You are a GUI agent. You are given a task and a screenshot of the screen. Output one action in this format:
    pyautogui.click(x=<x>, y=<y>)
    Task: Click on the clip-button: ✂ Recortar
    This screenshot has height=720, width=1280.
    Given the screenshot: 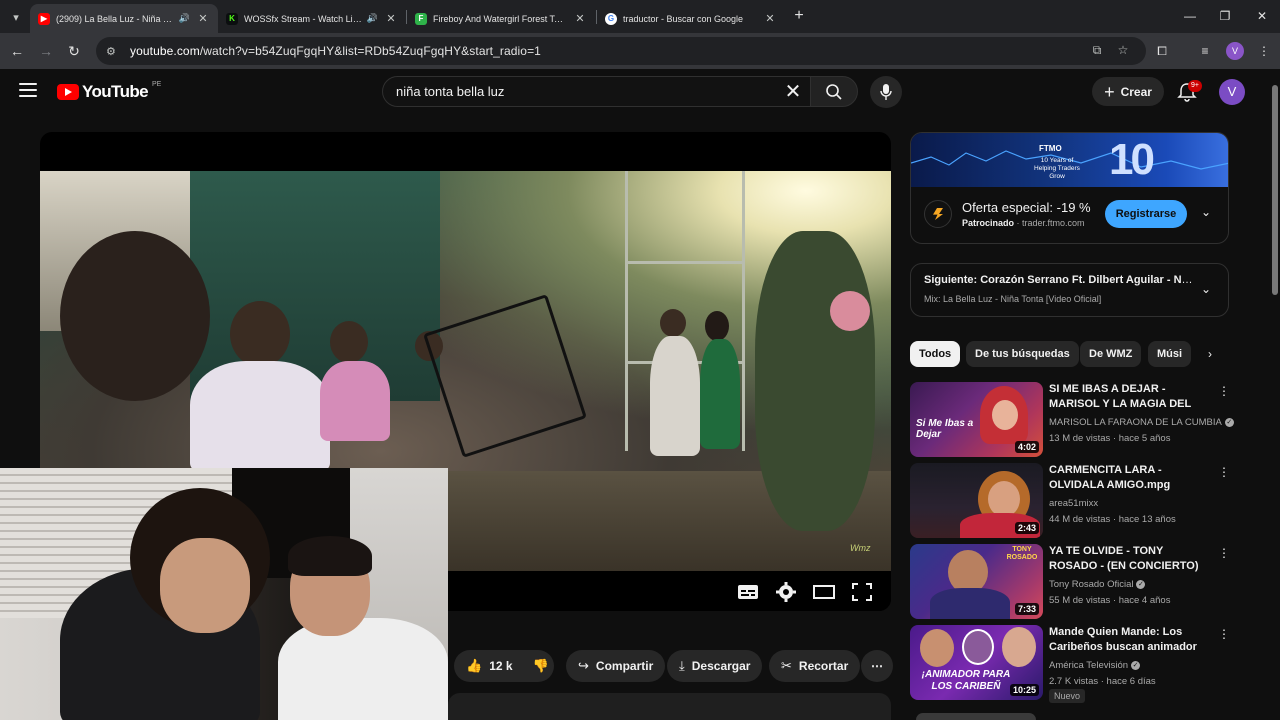 What is the action you would take?
    pyautogui.click(x=815, y=666)
    